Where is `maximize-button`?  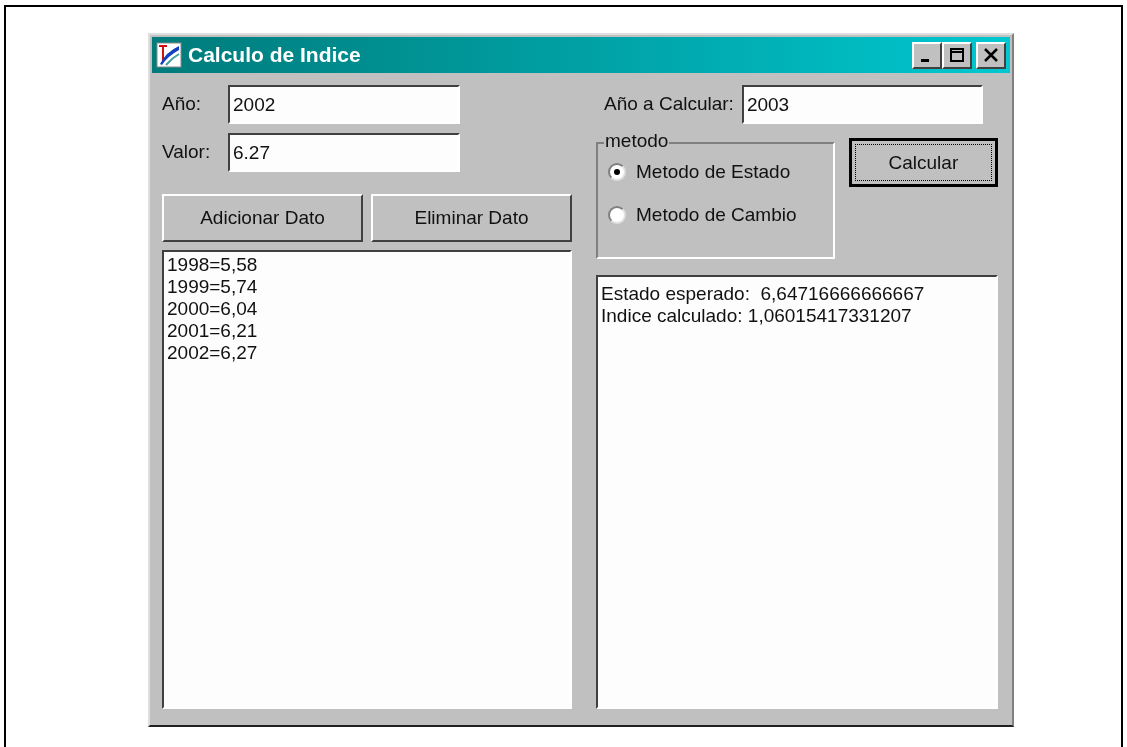
maximize-button is located at coordinates (957, 55).